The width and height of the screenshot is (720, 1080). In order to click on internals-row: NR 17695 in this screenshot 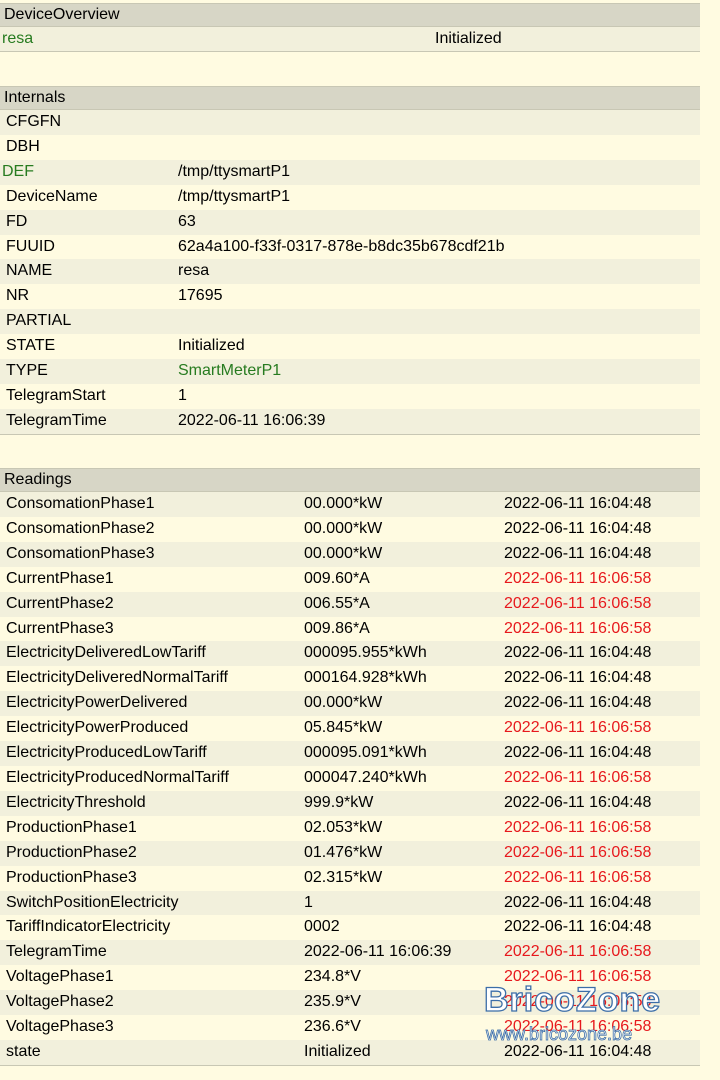, I will do `click(350, 297)`.